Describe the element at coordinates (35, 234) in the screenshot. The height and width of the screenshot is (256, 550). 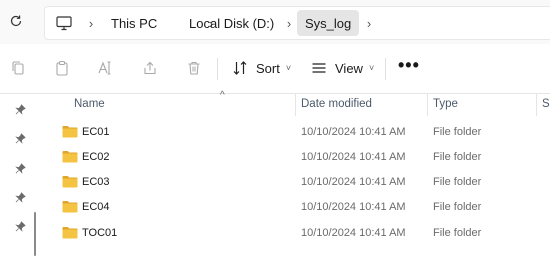
I see `nav-pane-scrollbar` at that location.